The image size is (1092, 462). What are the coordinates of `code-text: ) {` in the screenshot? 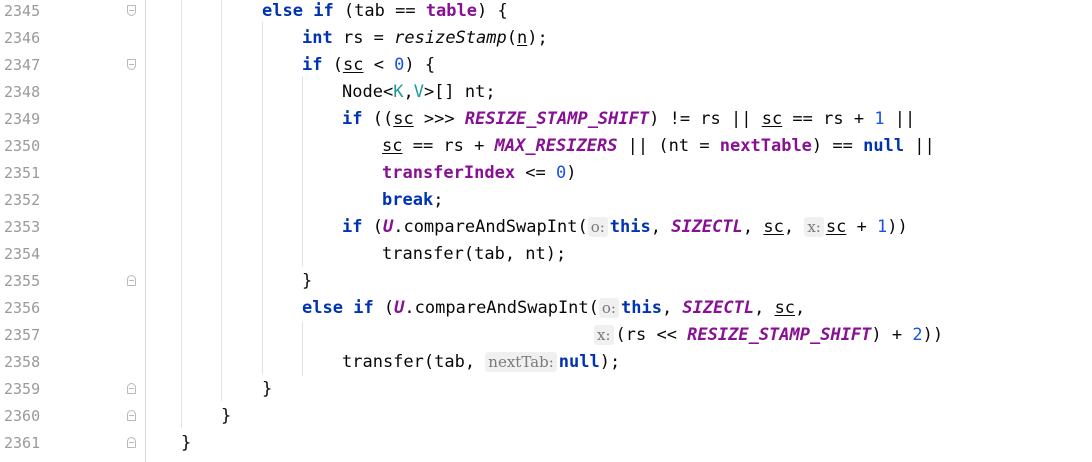 It's located at (420, 65).